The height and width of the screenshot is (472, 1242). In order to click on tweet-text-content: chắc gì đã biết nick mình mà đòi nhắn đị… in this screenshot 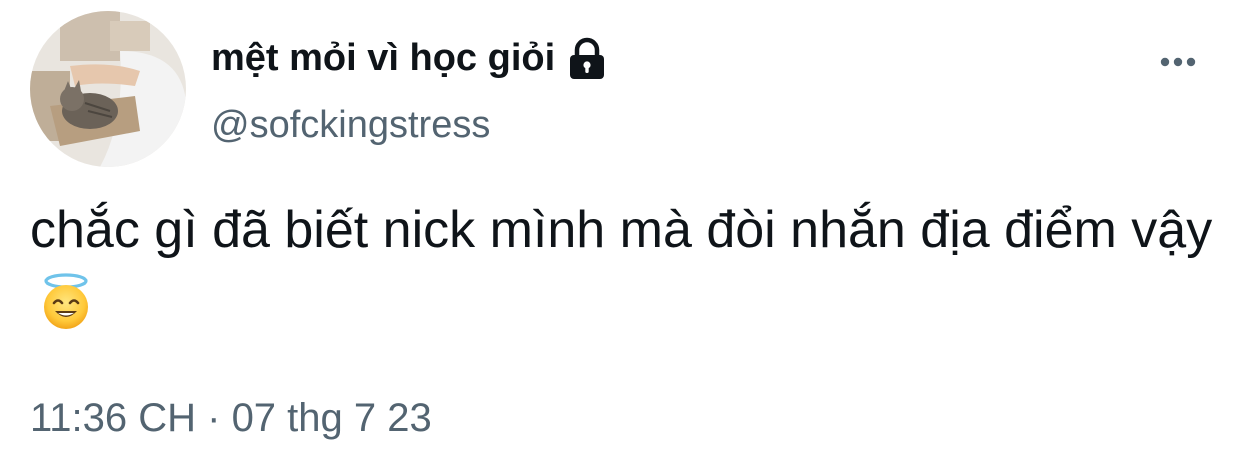, I will do `click(621, 230)`.